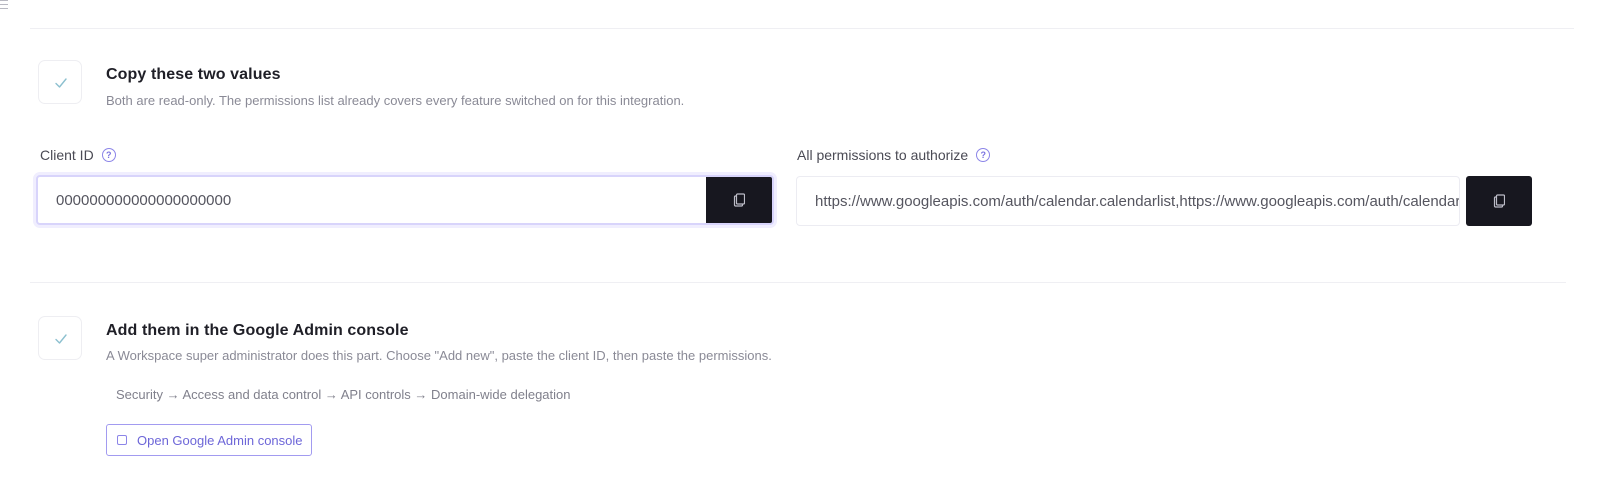 The image size is (1600, 493). What do you see at coordinates (257, 330) in the screenshot?
I see `step2-title: Add them in the Google Admin console` at bounding box center [257, 330].